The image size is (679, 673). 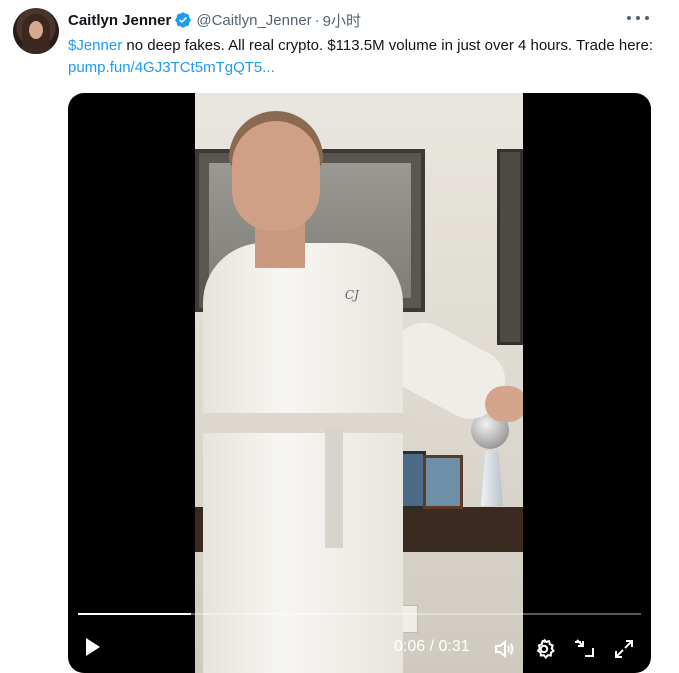 I want to click on time-total: 0:31, so click(x=454, y=646).